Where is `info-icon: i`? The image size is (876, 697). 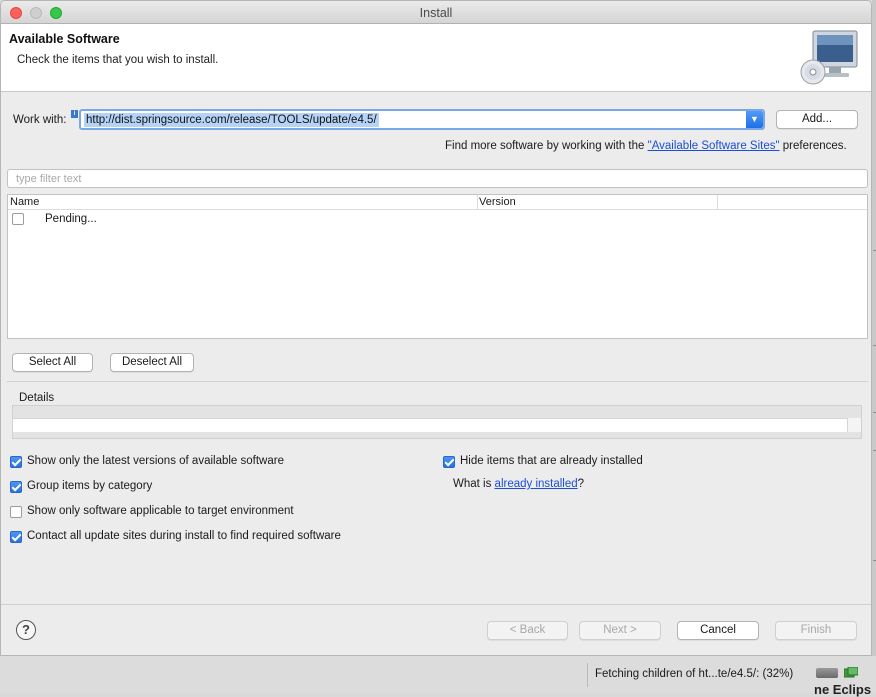
info-icon: i is located at coordinates (74, 114).